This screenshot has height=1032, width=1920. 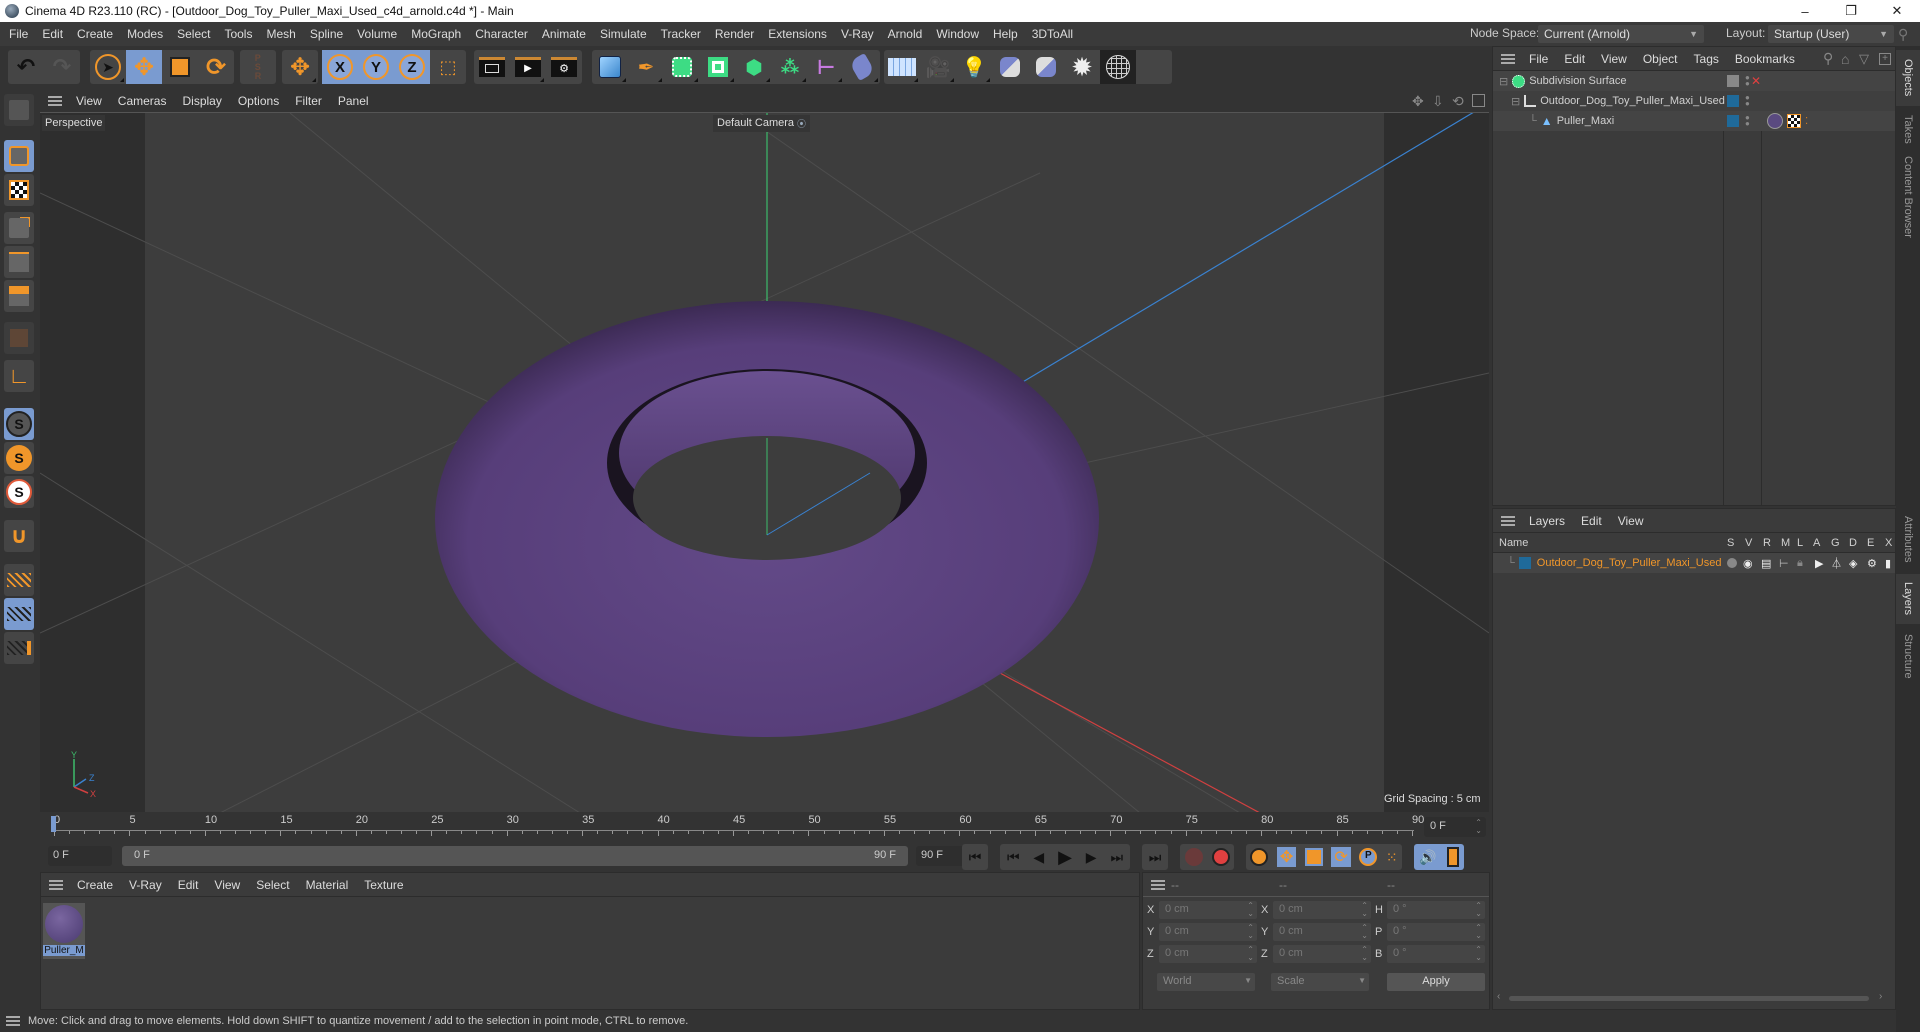 I want to click on render-view-button, so click(x=492, y=67).